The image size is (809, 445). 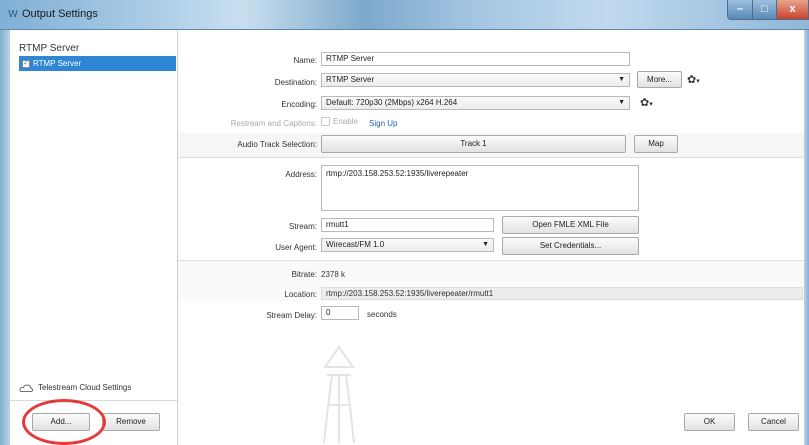 I want to click on encoding-label: Encoding:, so click(x=299, y=104).